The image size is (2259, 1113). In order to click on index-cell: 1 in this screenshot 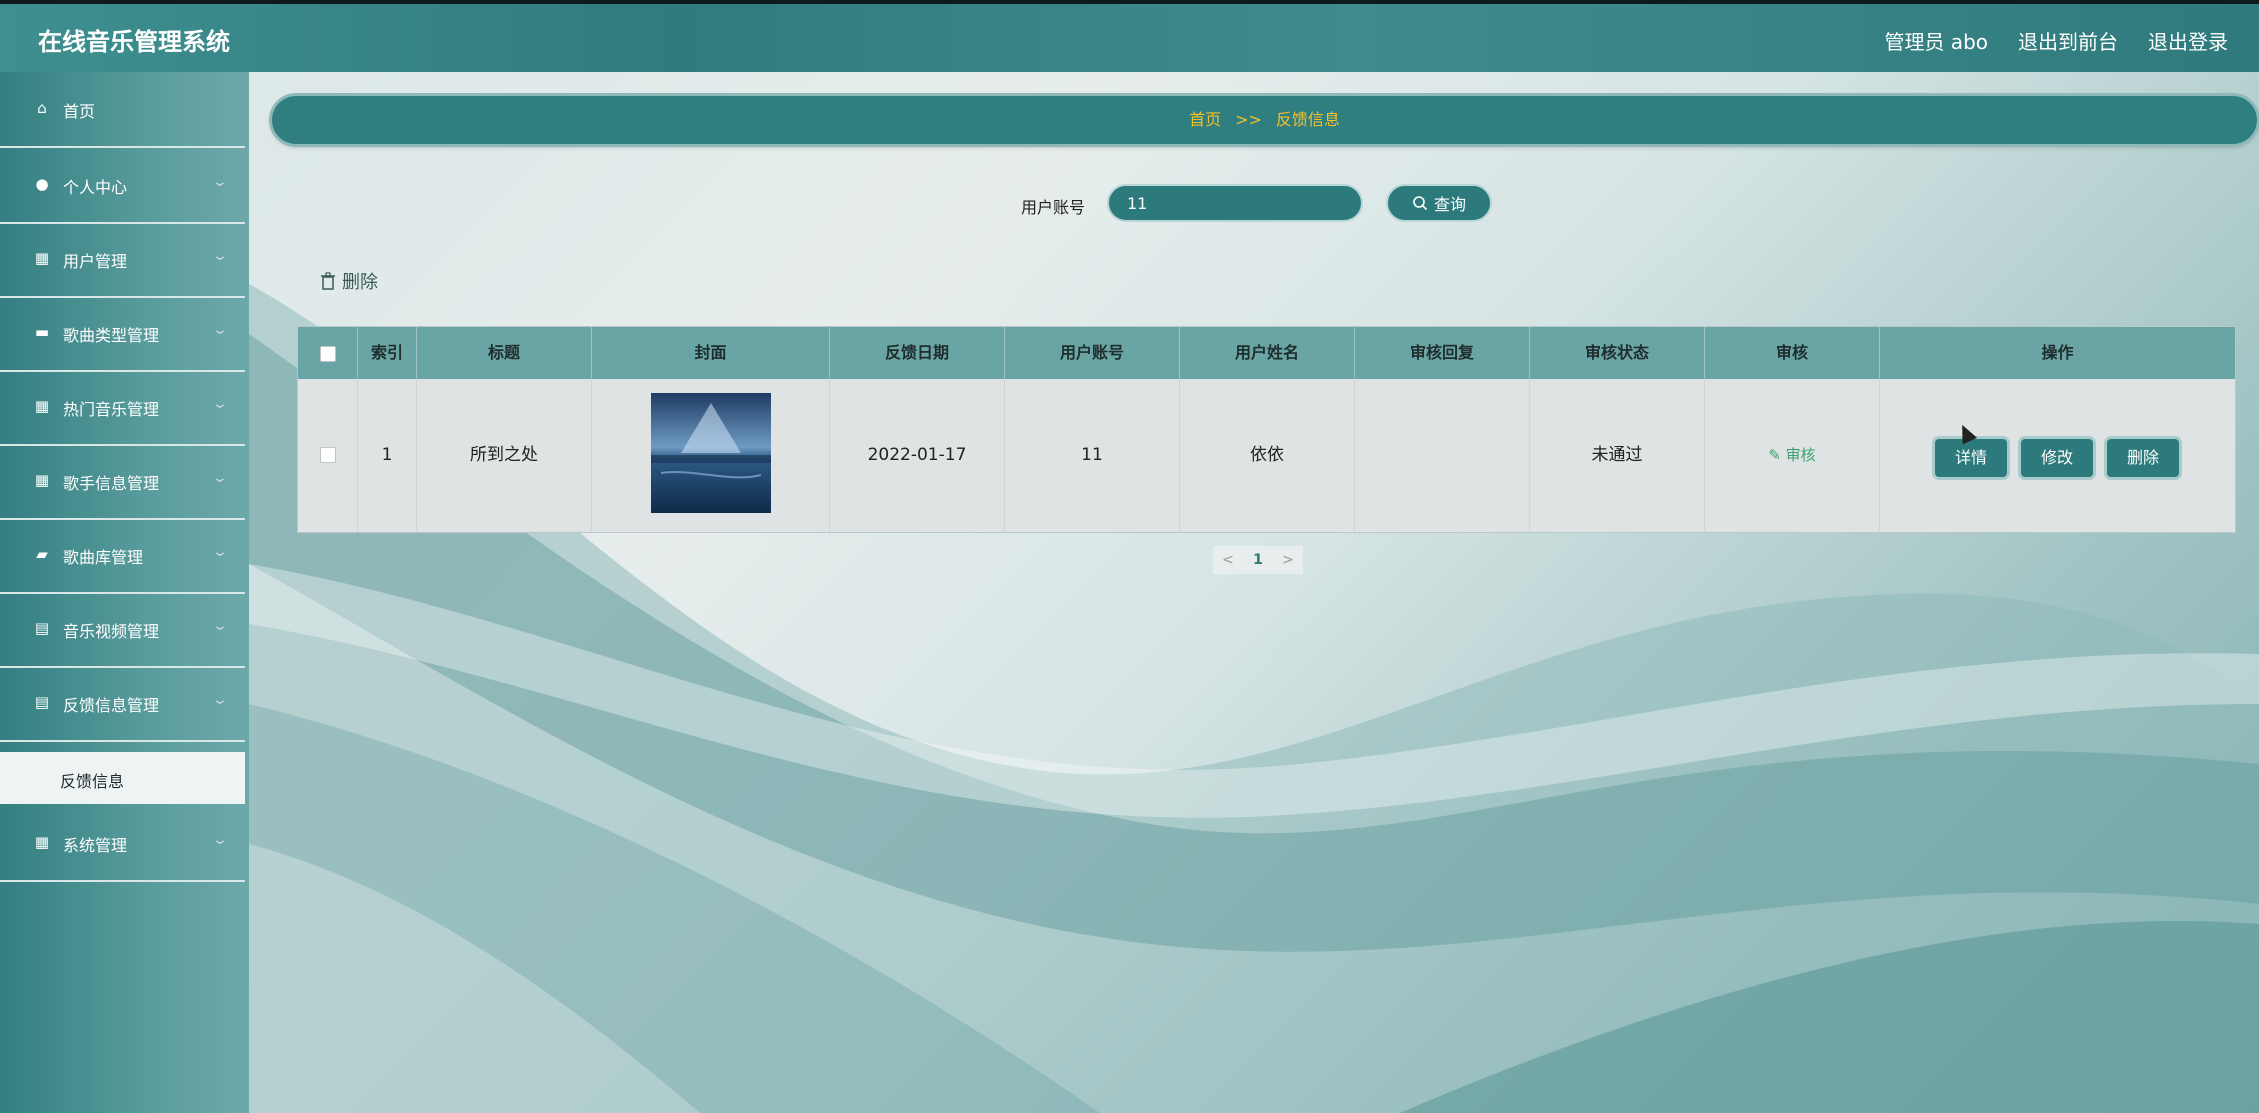, I will do `click(387, 455)`.